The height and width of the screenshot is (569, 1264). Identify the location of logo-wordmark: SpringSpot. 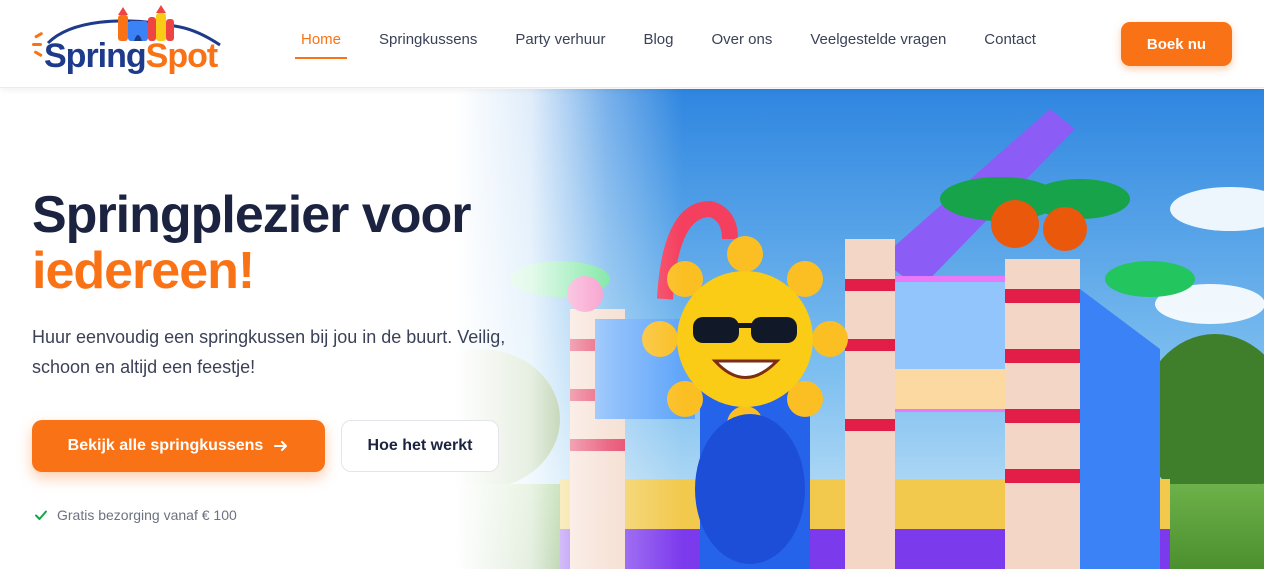
(131, 56).